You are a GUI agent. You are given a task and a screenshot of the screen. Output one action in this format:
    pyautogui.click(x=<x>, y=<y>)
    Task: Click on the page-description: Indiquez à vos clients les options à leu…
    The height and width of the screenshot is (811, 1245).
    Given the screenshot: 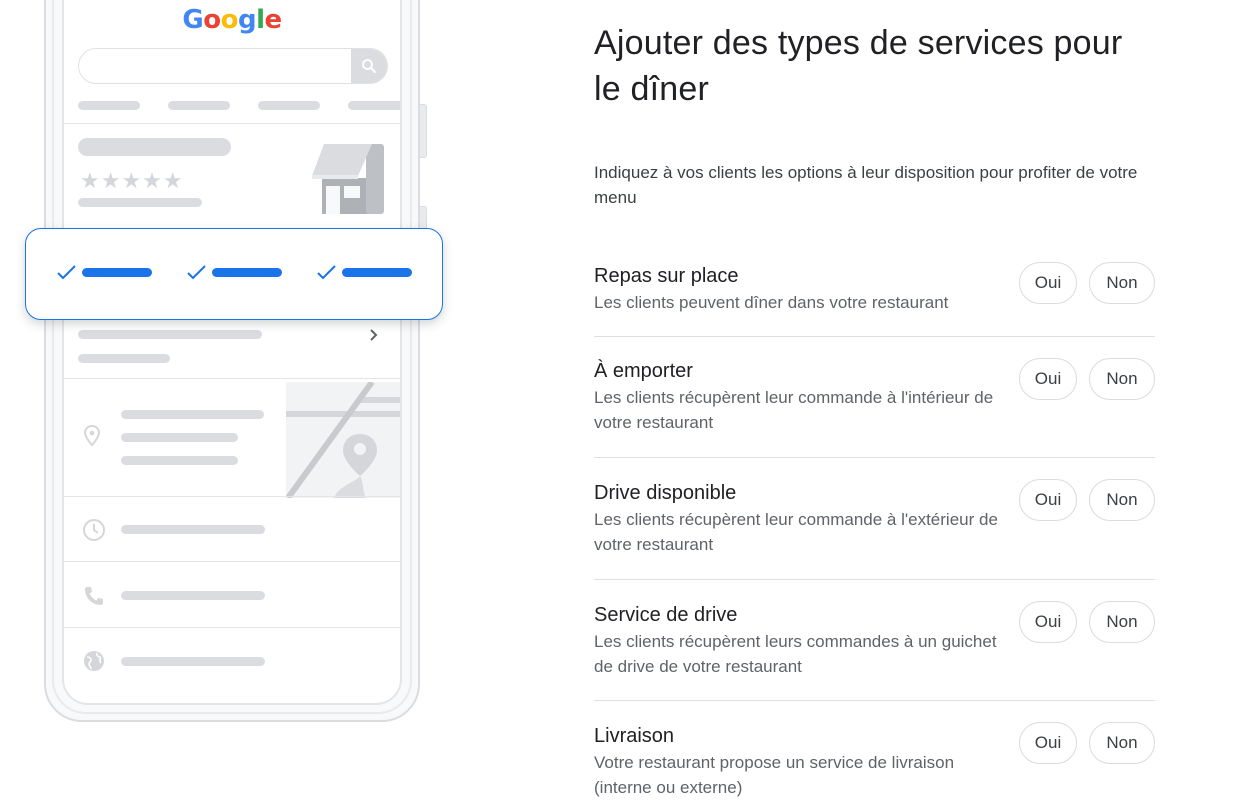 What is the action you would take?
    pyautogui.click(x=866, y=185)
    